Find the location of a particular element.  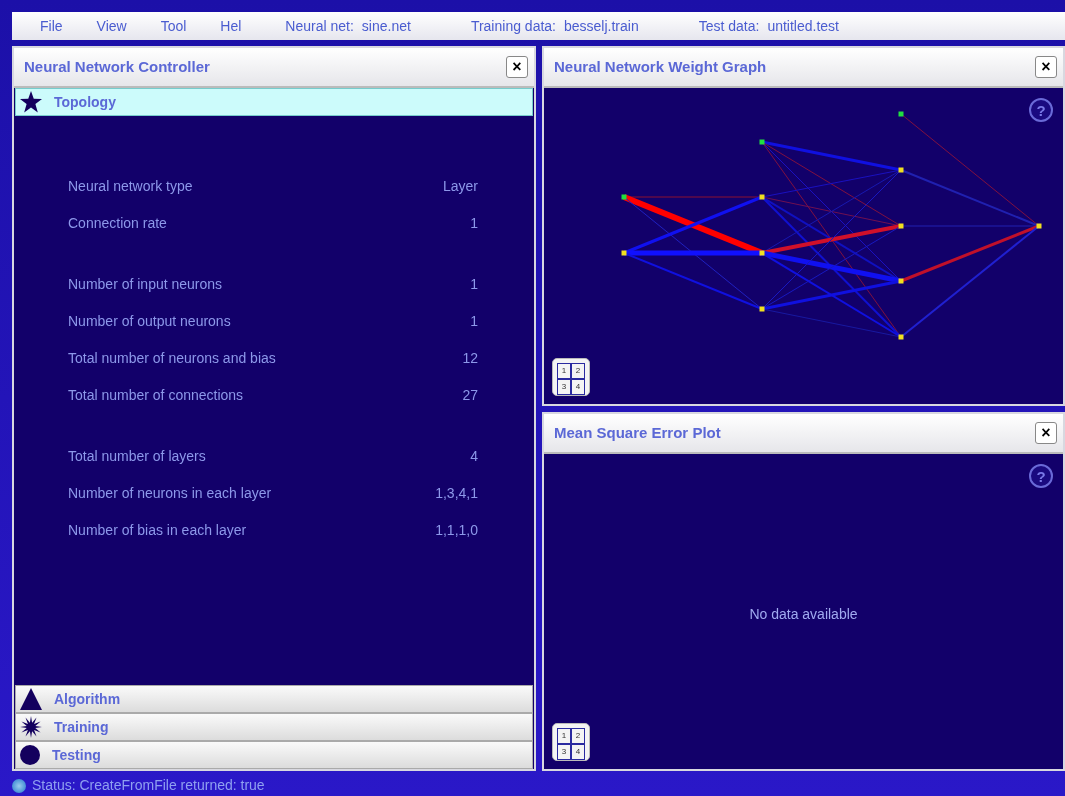

file-name: sine.net is located at coordinates (386, 26).